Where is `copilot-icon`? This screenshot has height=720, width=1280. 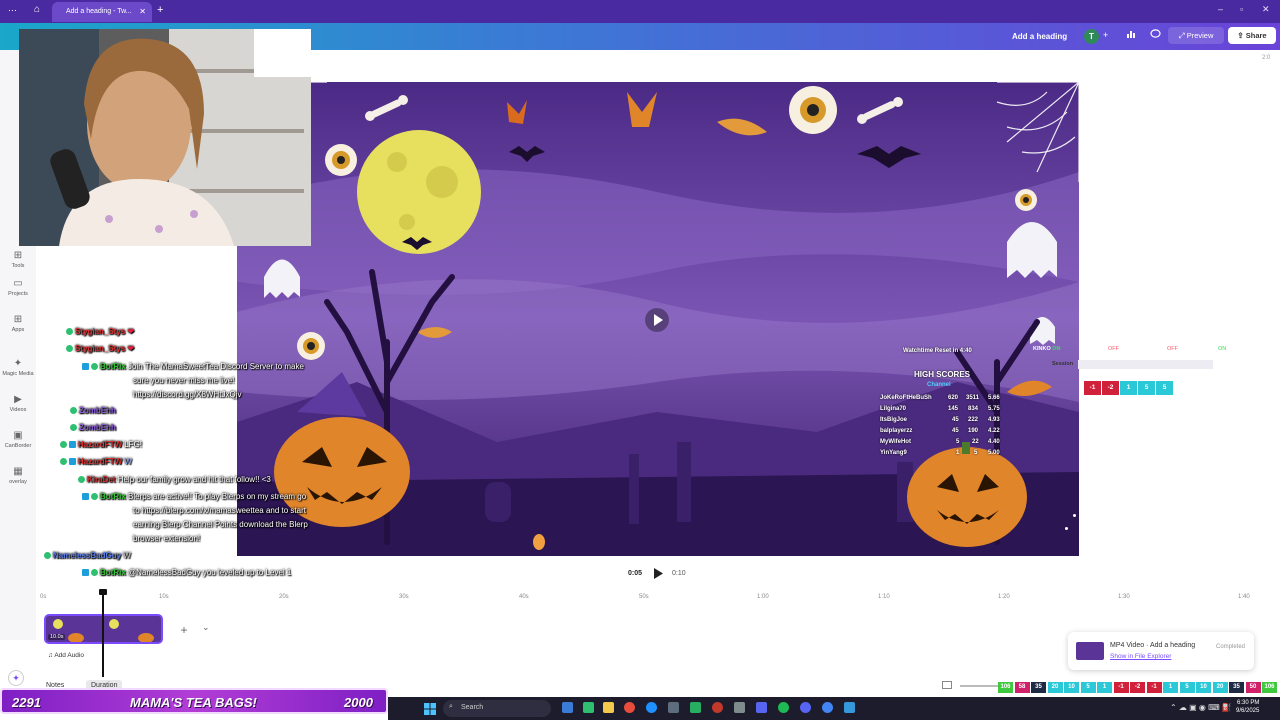
copilot-icon is located at coordinates (588, 707).